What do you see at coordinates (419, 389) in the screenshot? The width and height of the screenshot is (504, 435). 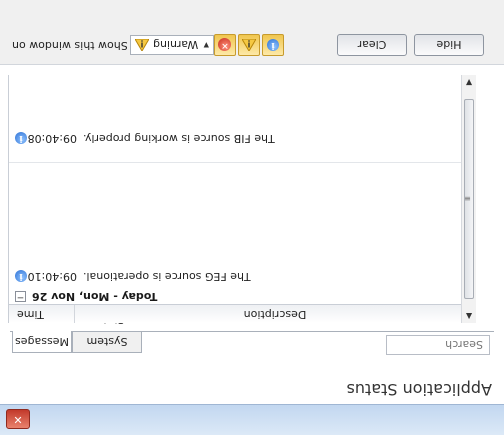 I see `page-title: Application Status` at bounding box center [419, 389].